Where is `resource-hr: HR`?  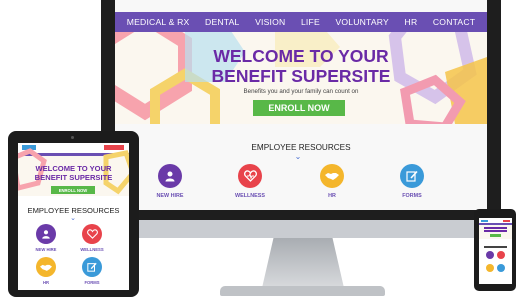 resource-hr: HR is located at coordinates (332, 181).